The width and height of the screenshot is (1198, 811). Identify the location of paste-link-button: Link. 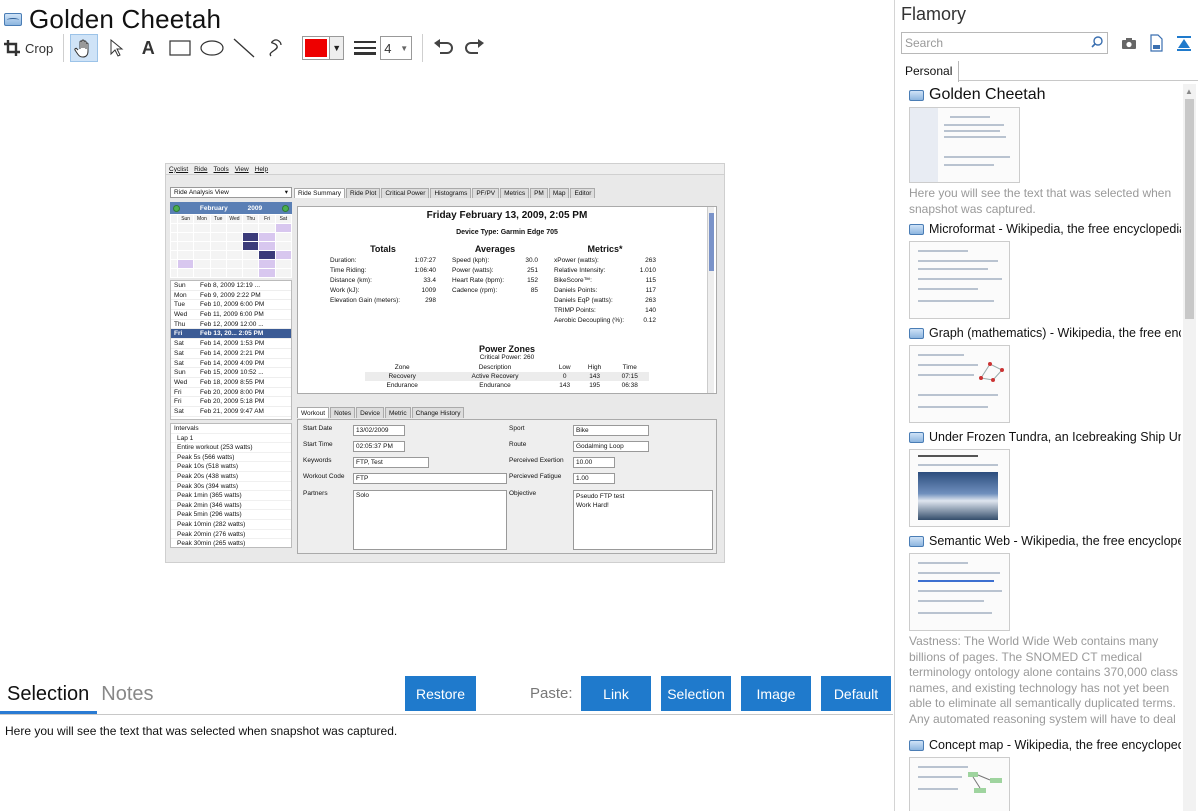
(616, 693).